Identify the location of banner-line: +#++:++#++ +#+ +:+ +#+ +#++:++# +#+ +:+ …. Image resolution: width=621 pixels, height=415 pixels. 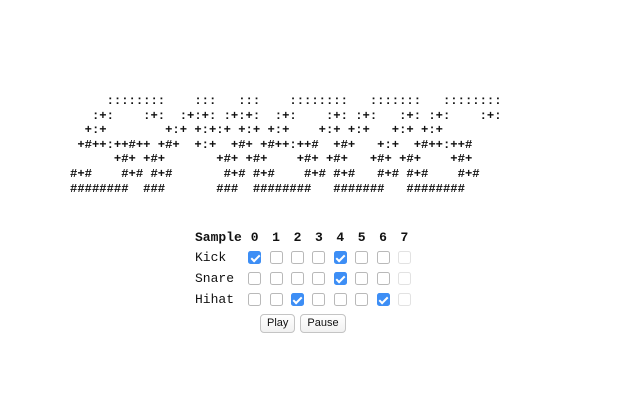
(271, 144).